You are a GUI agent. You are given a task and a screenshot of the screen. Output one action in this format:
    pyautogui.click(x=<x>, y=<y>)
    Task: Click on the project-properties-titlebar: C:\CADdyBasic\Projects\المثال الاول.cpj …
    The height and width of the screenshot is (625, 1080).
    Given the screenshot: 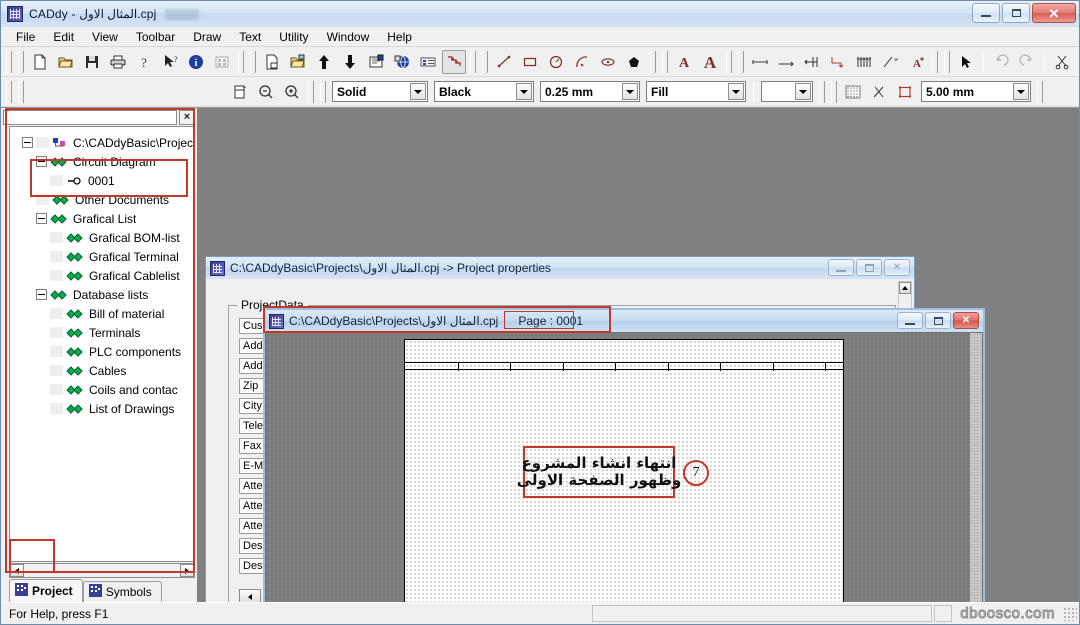 What is the action you would take?
    pyautogui.click(x=560, y=268)
    